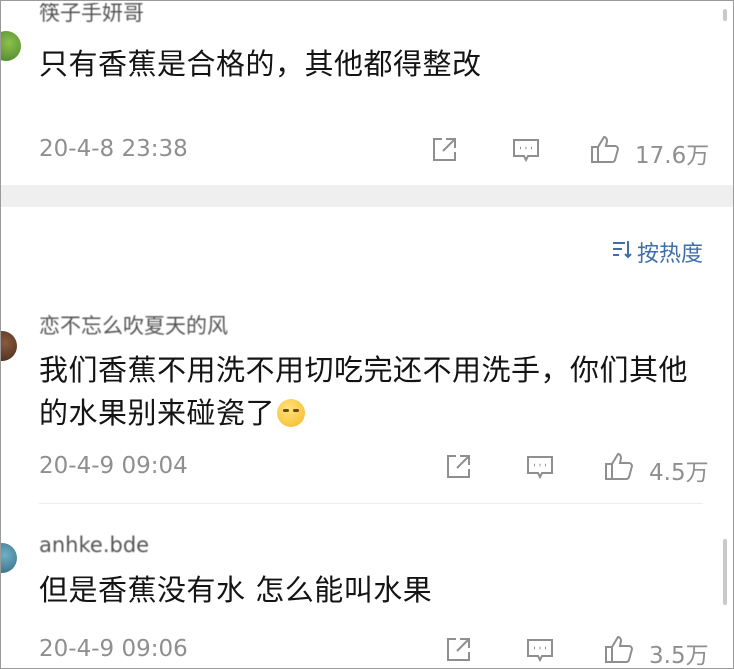 The width and height of the screenshot is (734, 669). What do you see at coordinates (94, 545) in the screenshot?
I see `comment-username: anhke.bde` at bounding box center [94, 545].